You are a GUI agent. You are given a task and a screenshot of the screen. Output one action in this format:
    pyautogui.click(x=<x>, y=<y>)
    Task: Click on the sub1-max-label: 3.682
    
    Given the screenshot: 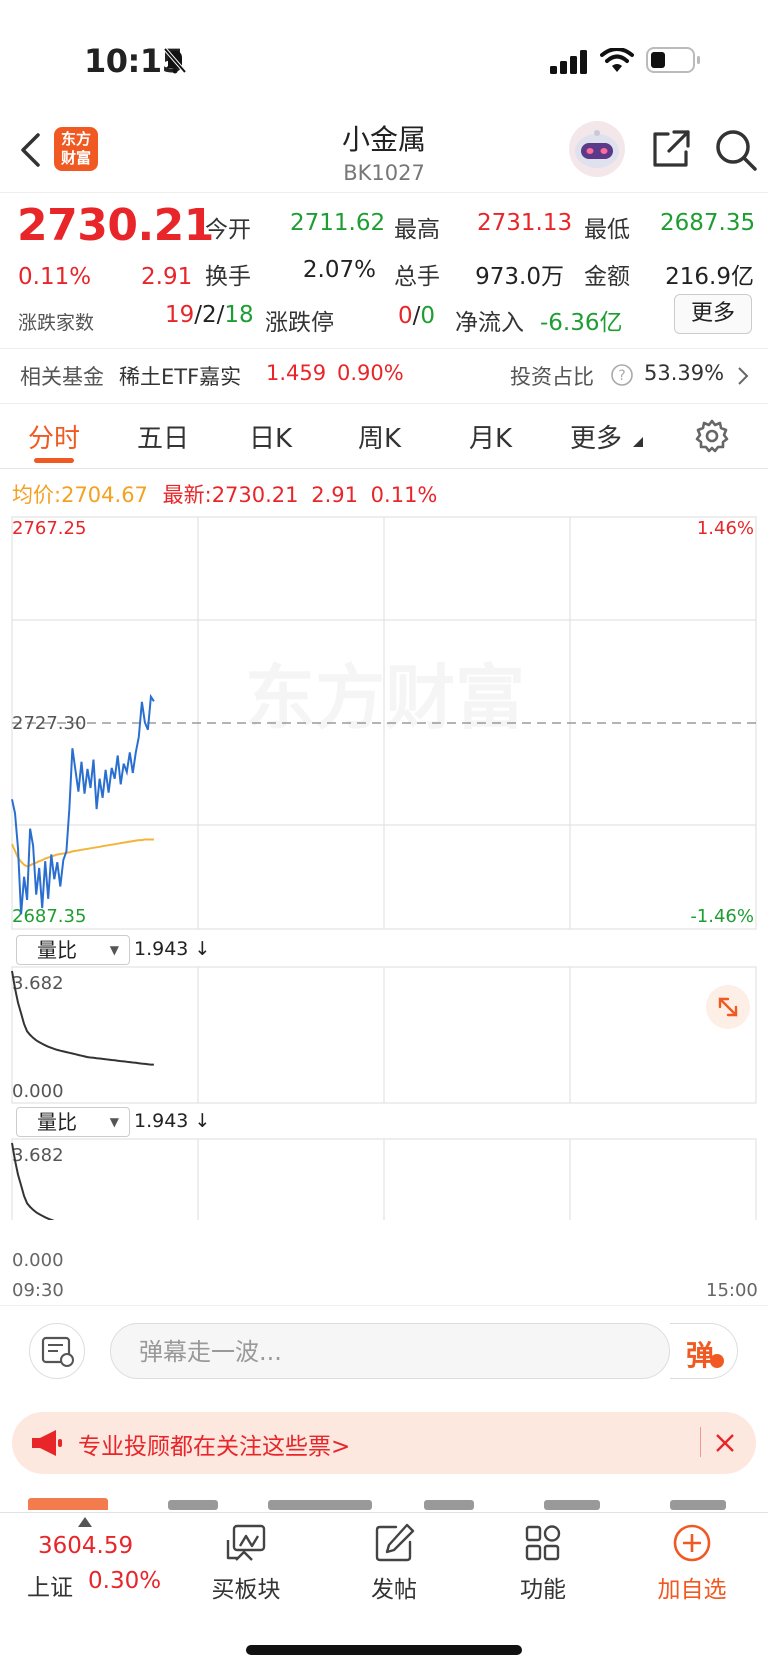 What is the action you would take?
    pyautogui.click(x=38, y=983)
    